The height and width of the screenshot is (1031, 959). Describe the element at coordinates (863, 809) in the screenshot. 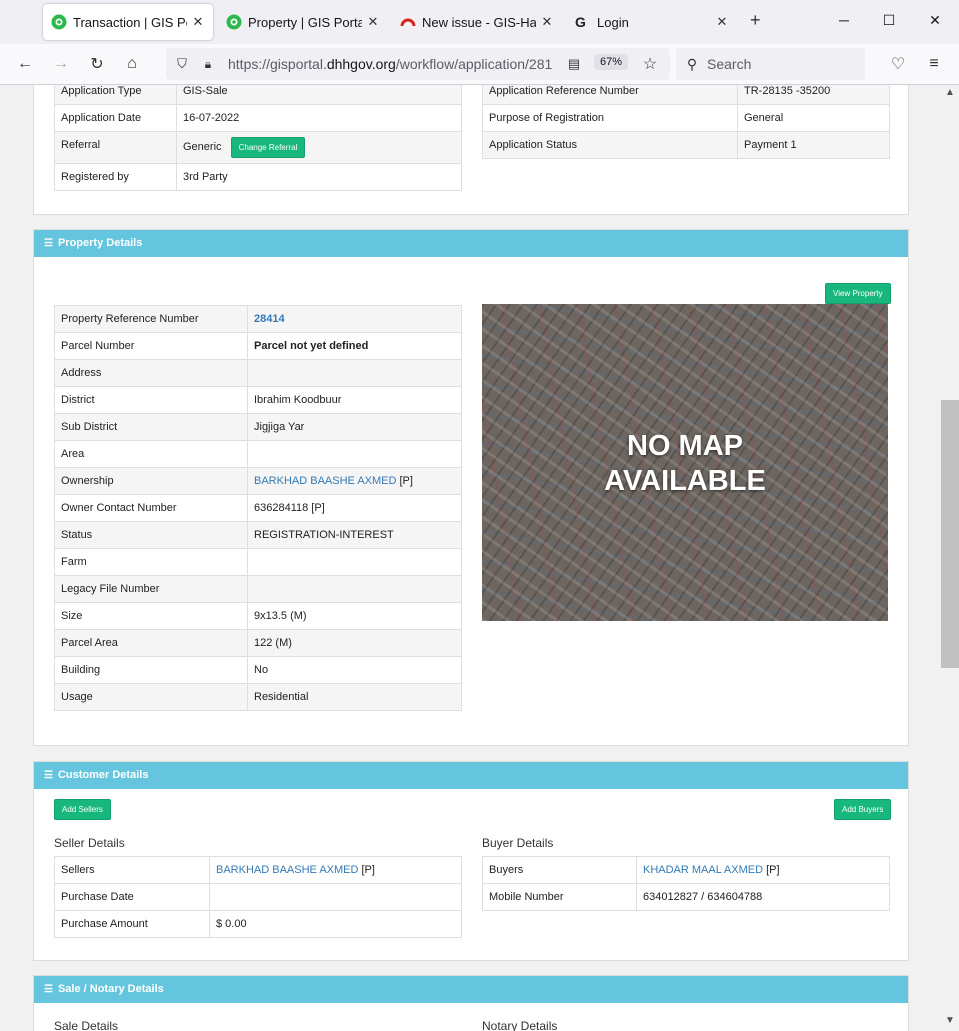

I see `add-buyers-button: Add Buyers` at that location.